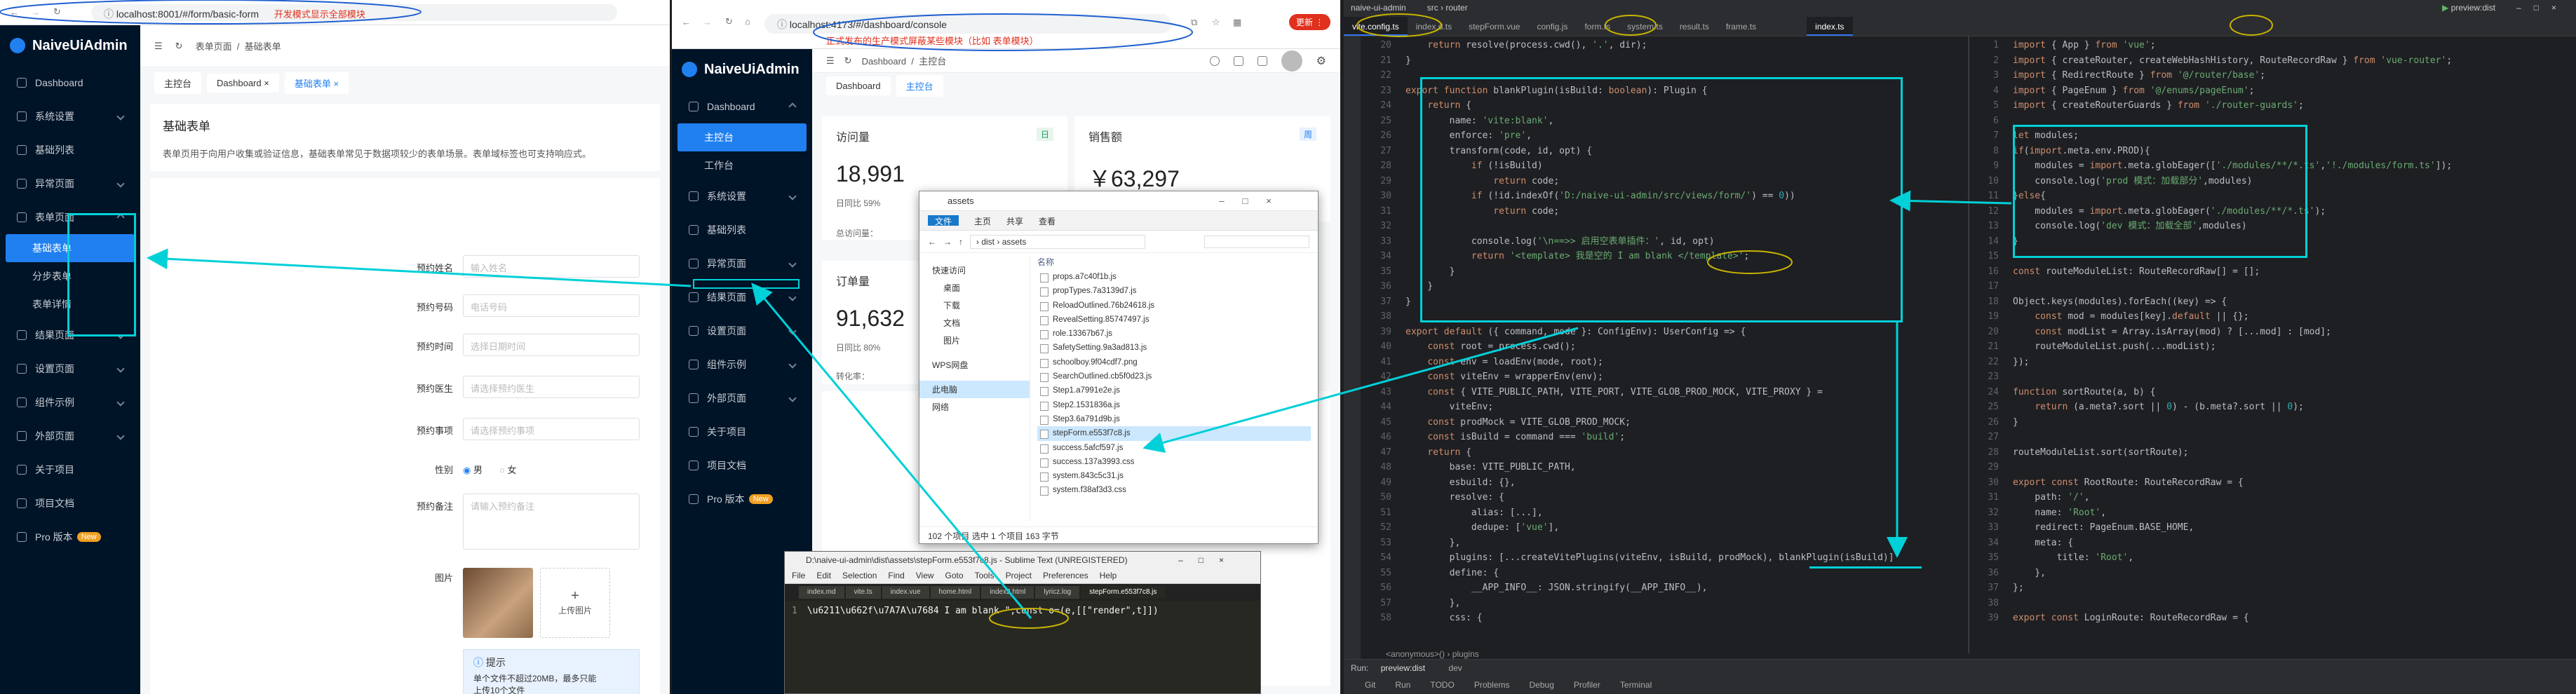  What do you see at coordinates (1631, 25) in the screenshot?
I see `circle-config-tab` at bounding box center [1631, 25].